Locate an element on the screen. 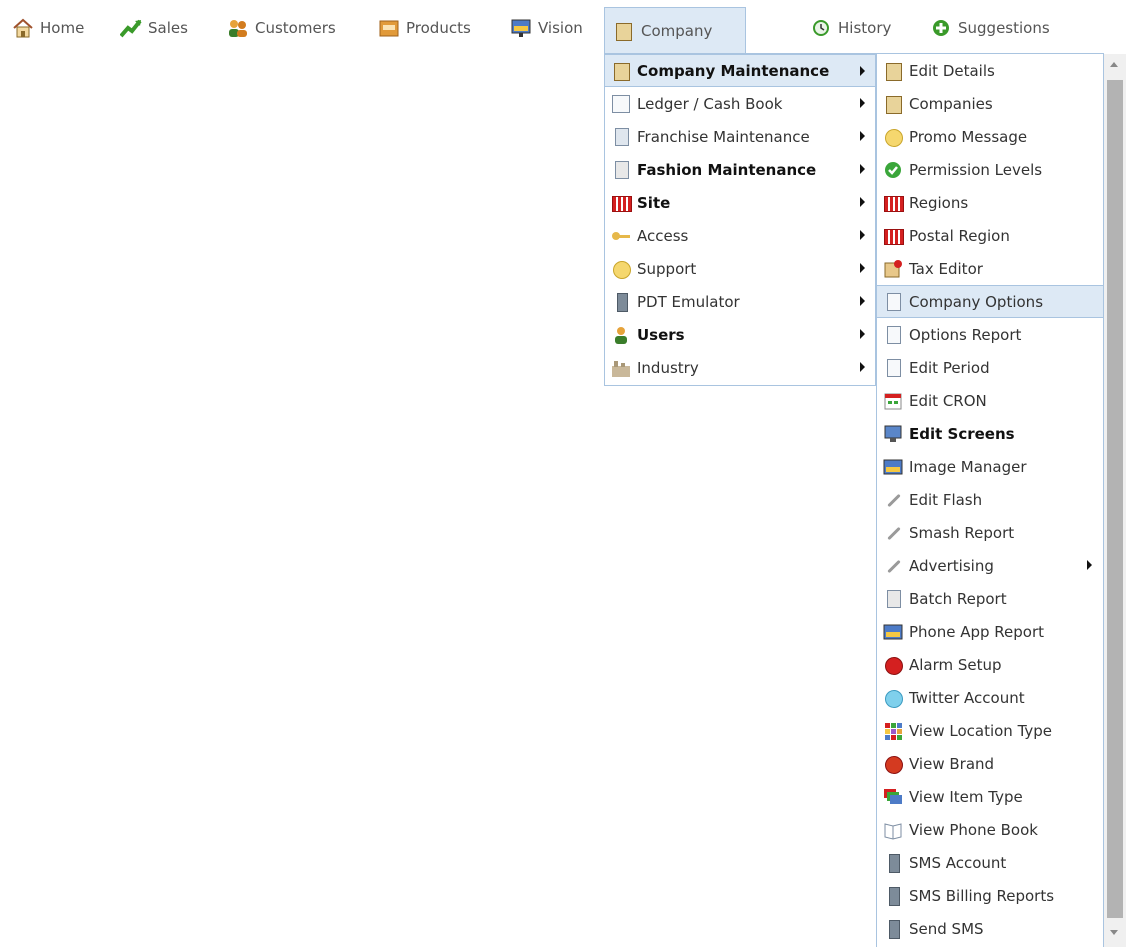 This screenshot has width=1127, height=947. nav-vision: Vision is located at coordinates (546, 28).